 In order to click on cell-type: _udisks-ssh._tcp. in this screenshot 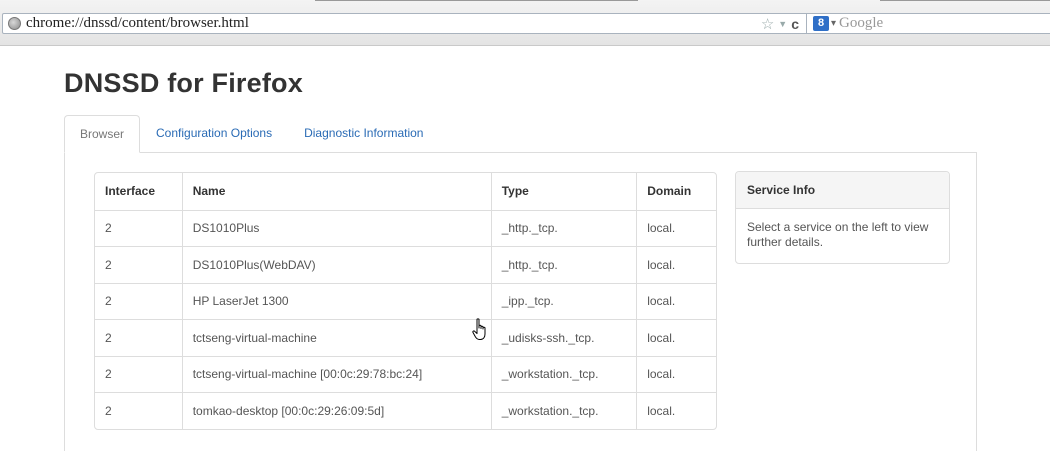, I will do `click(563, 337)`.